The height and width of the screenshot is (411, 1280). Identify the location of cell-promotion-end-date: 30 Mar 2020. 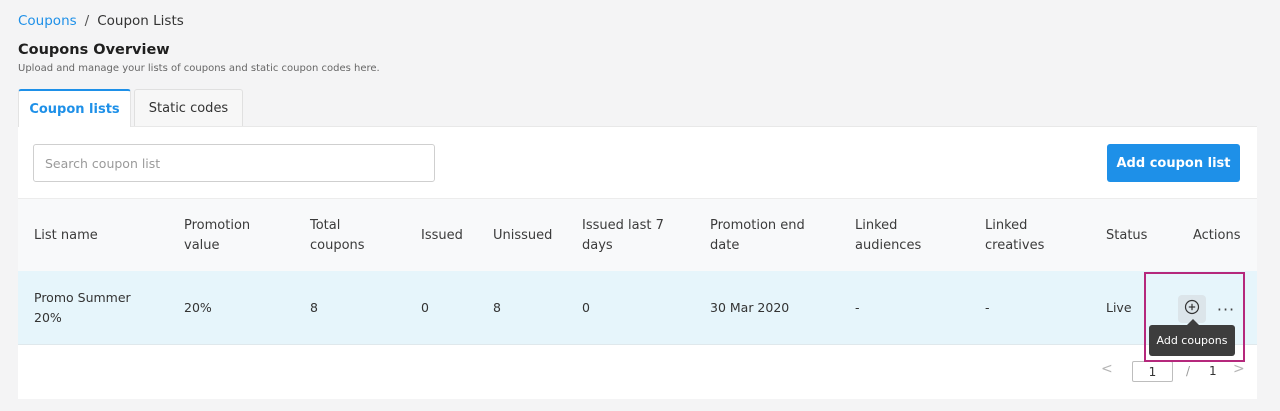
(750, 307).